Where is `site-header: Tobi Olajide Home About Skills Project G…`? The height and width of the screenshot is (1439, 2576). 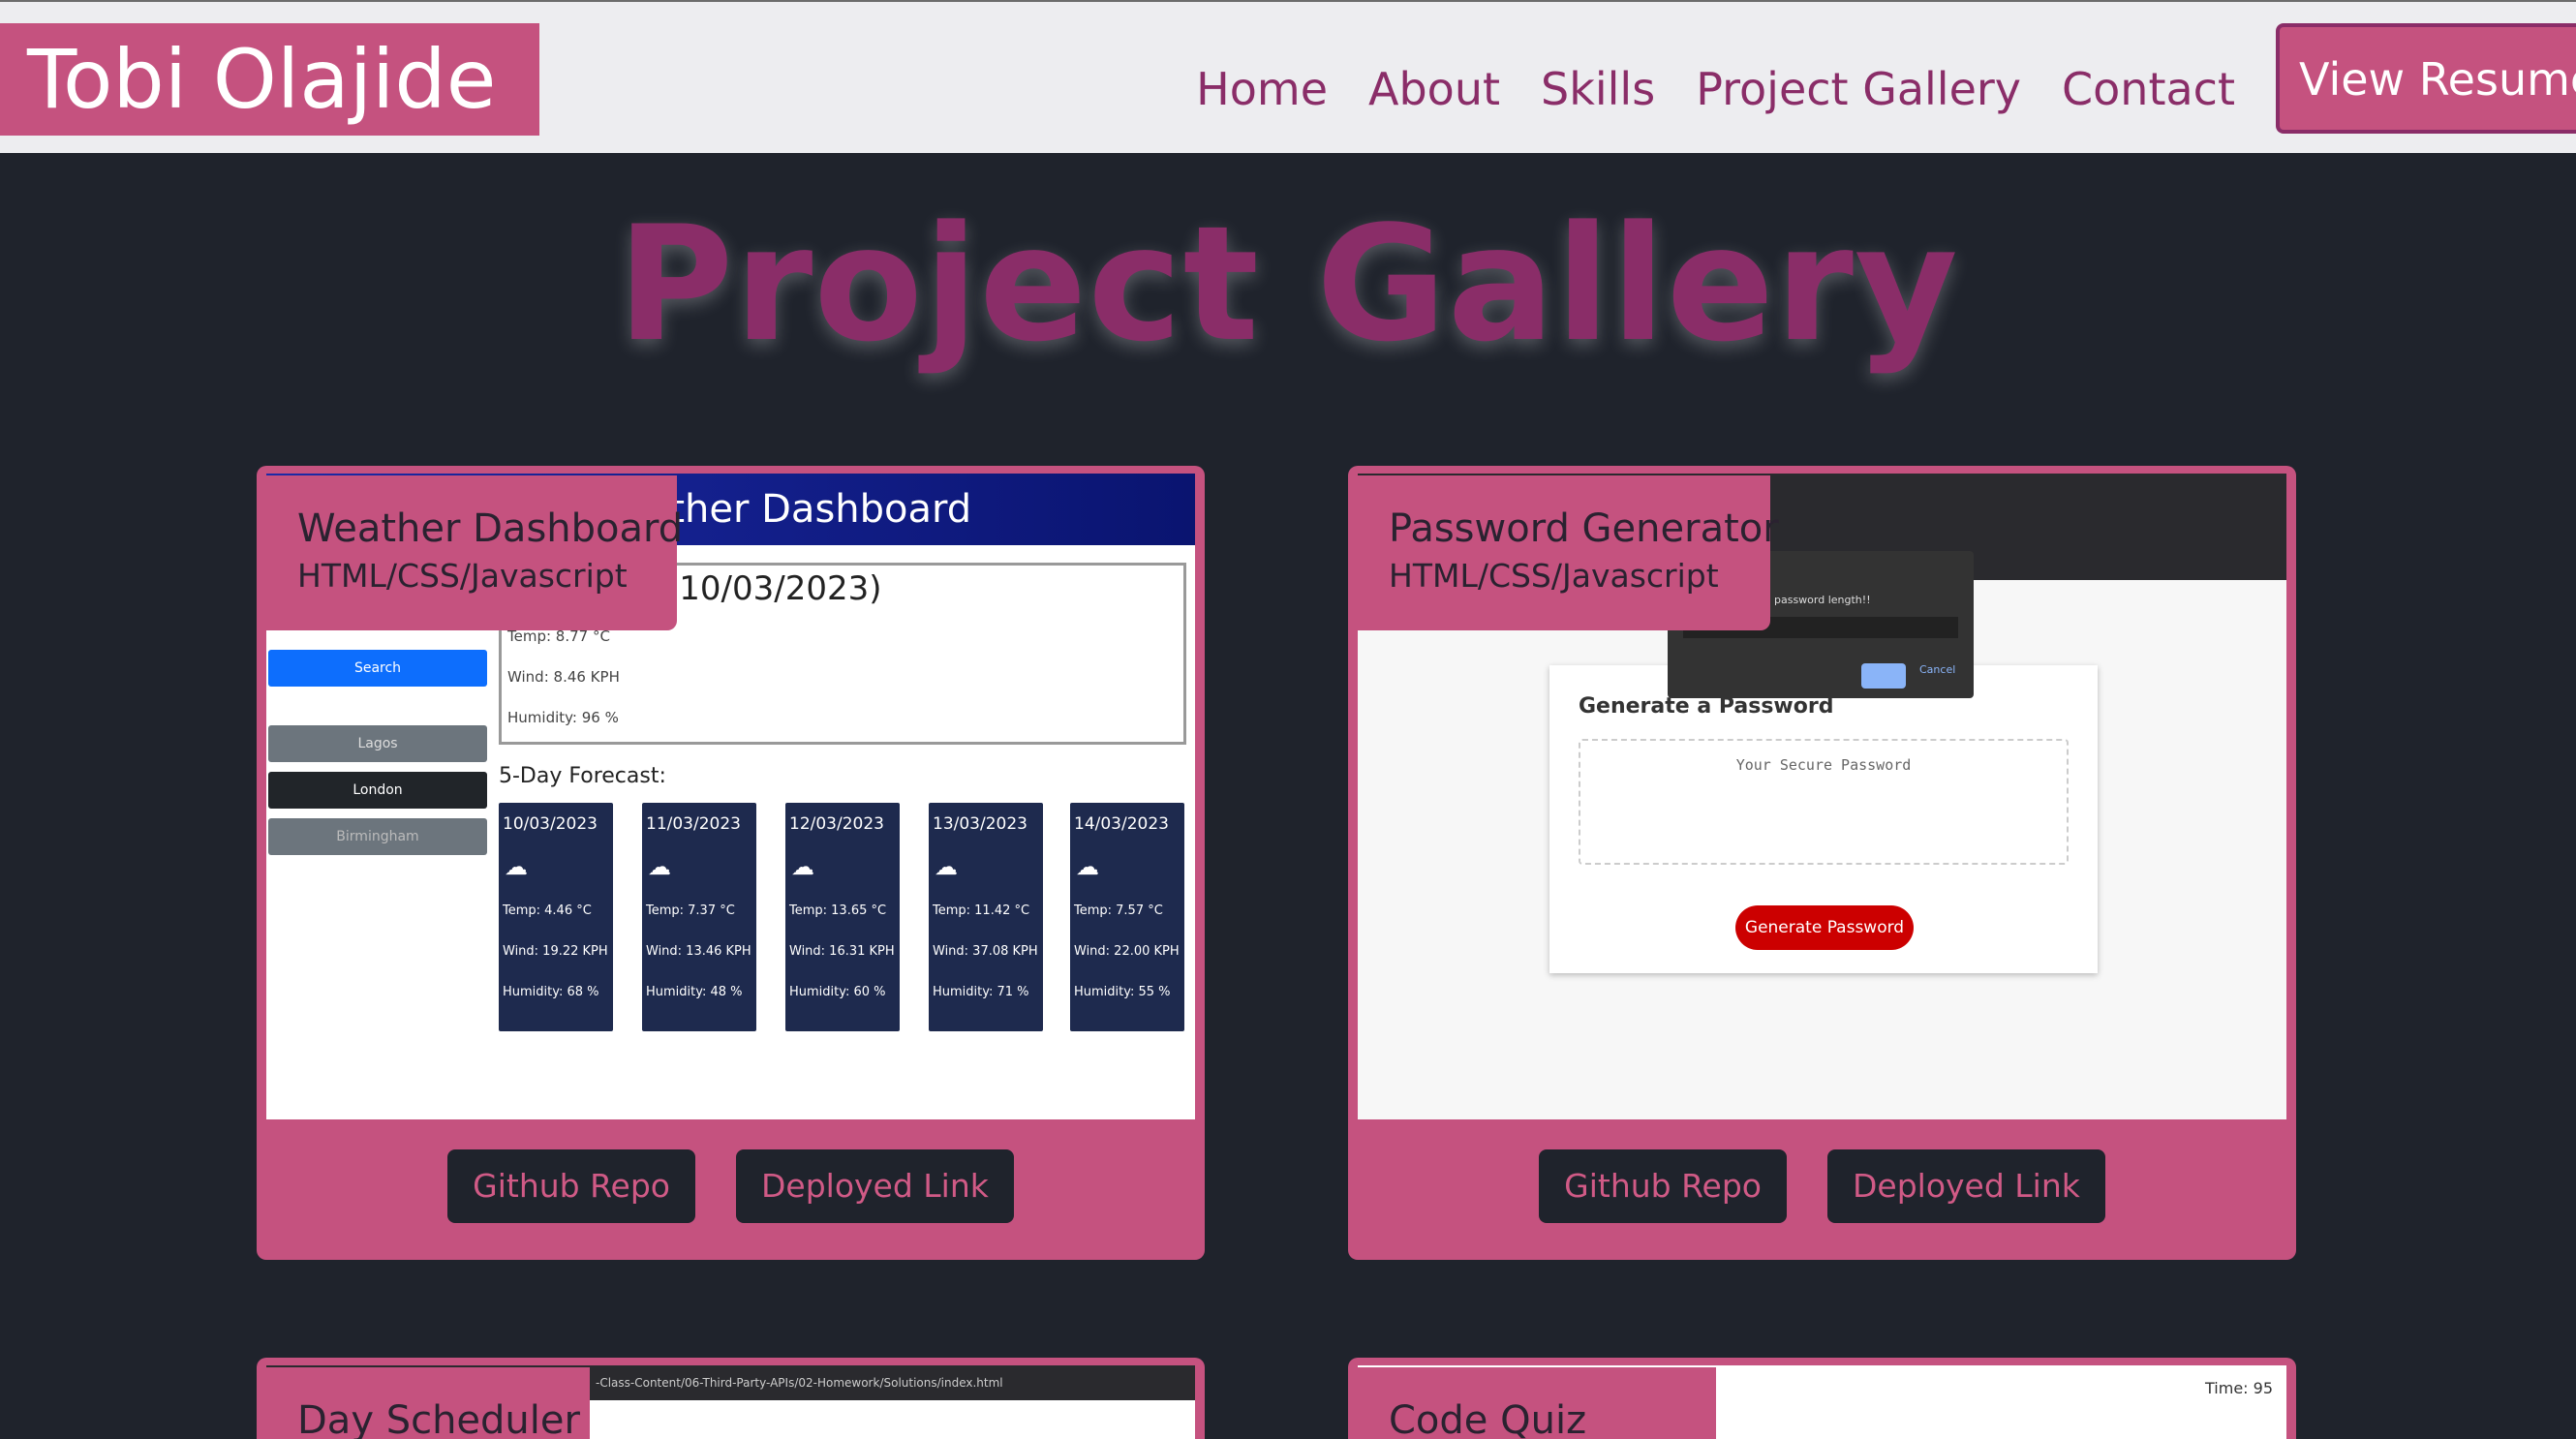
site-header: Tobi Olajide Home About Skills Project G… is located at coordinates (1288, 76).